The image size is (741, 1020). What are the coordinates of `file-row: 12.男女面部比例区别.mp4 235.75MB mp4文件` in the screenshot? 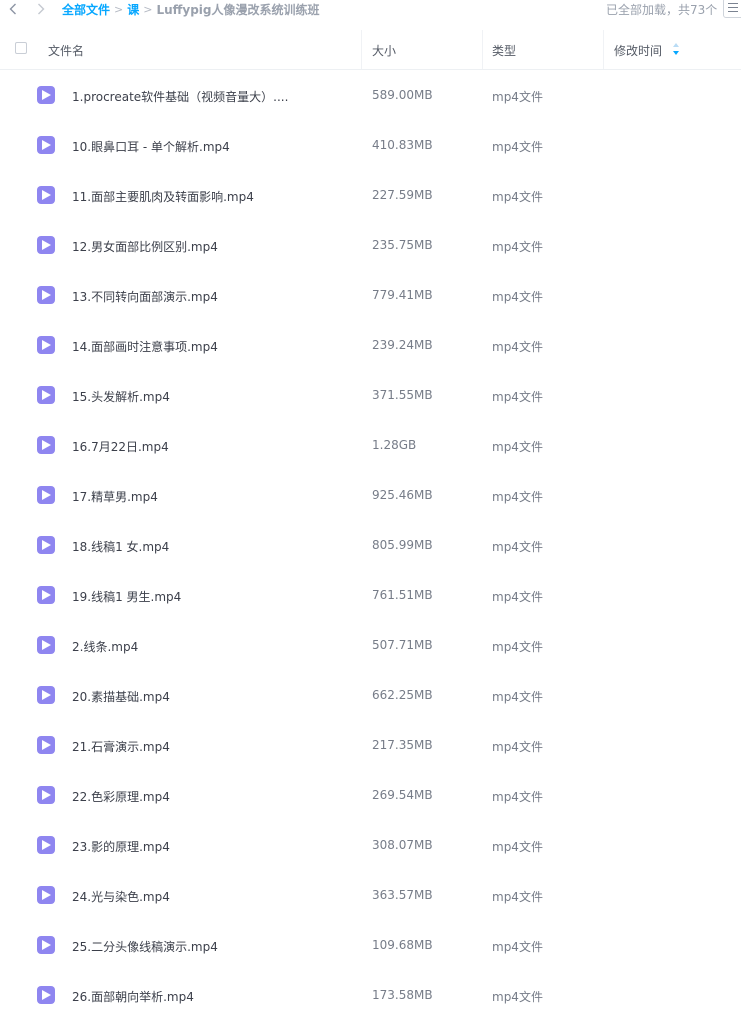 It's located at (370, 245).